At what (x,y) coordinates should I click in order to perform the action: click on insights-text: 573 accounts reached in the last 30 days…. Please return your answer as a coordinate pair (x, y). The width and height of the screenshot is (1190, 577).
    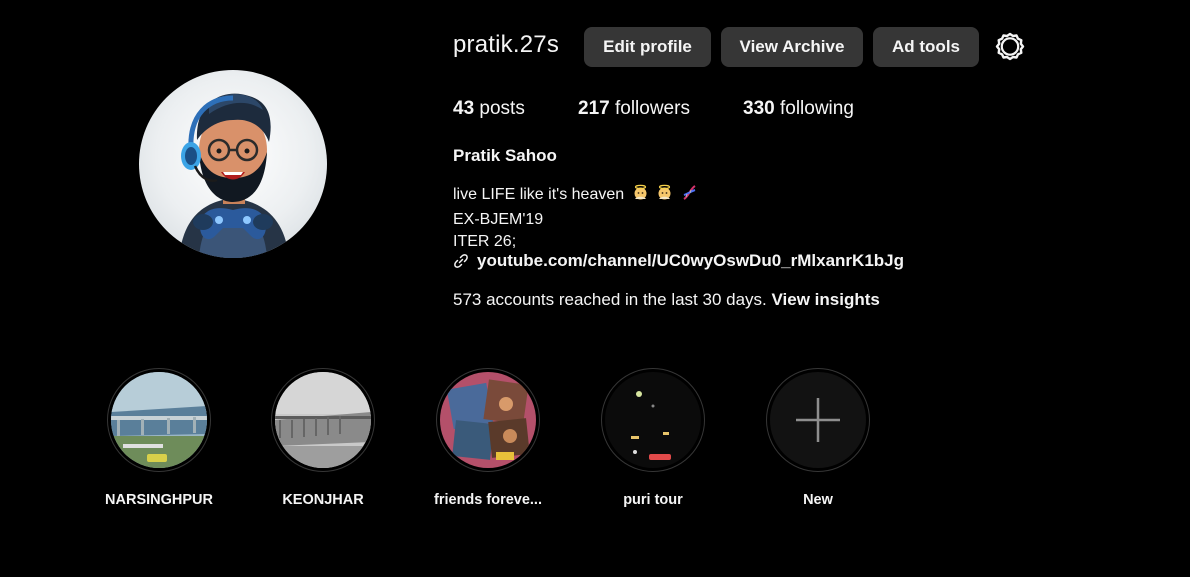
    Looking at the image, I should click on (610, 299).